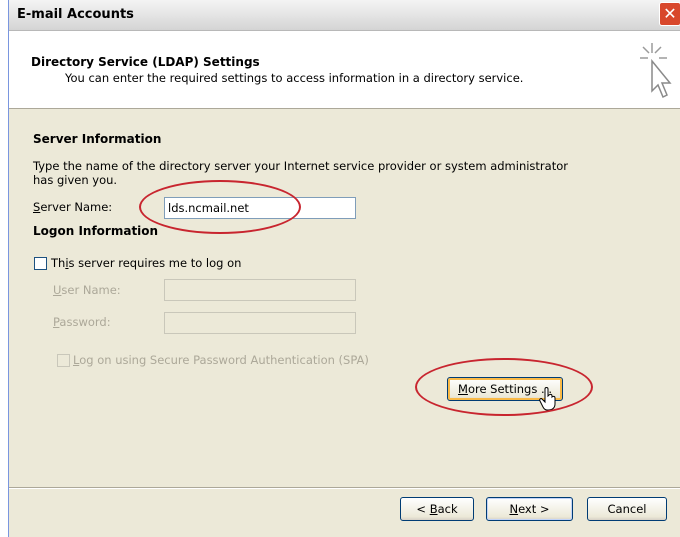 This screenshot has width=680, height=537. Describe the element at coordinates (145, 62) in the screenshot. I see `page-title: Directory Service (LDAP) Settings` at that location.